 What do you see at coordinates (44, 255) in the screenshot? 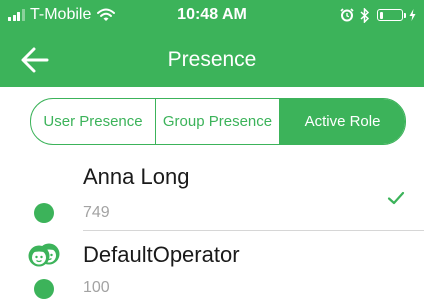
I see `group-icon` at bounding box center [44, 255].